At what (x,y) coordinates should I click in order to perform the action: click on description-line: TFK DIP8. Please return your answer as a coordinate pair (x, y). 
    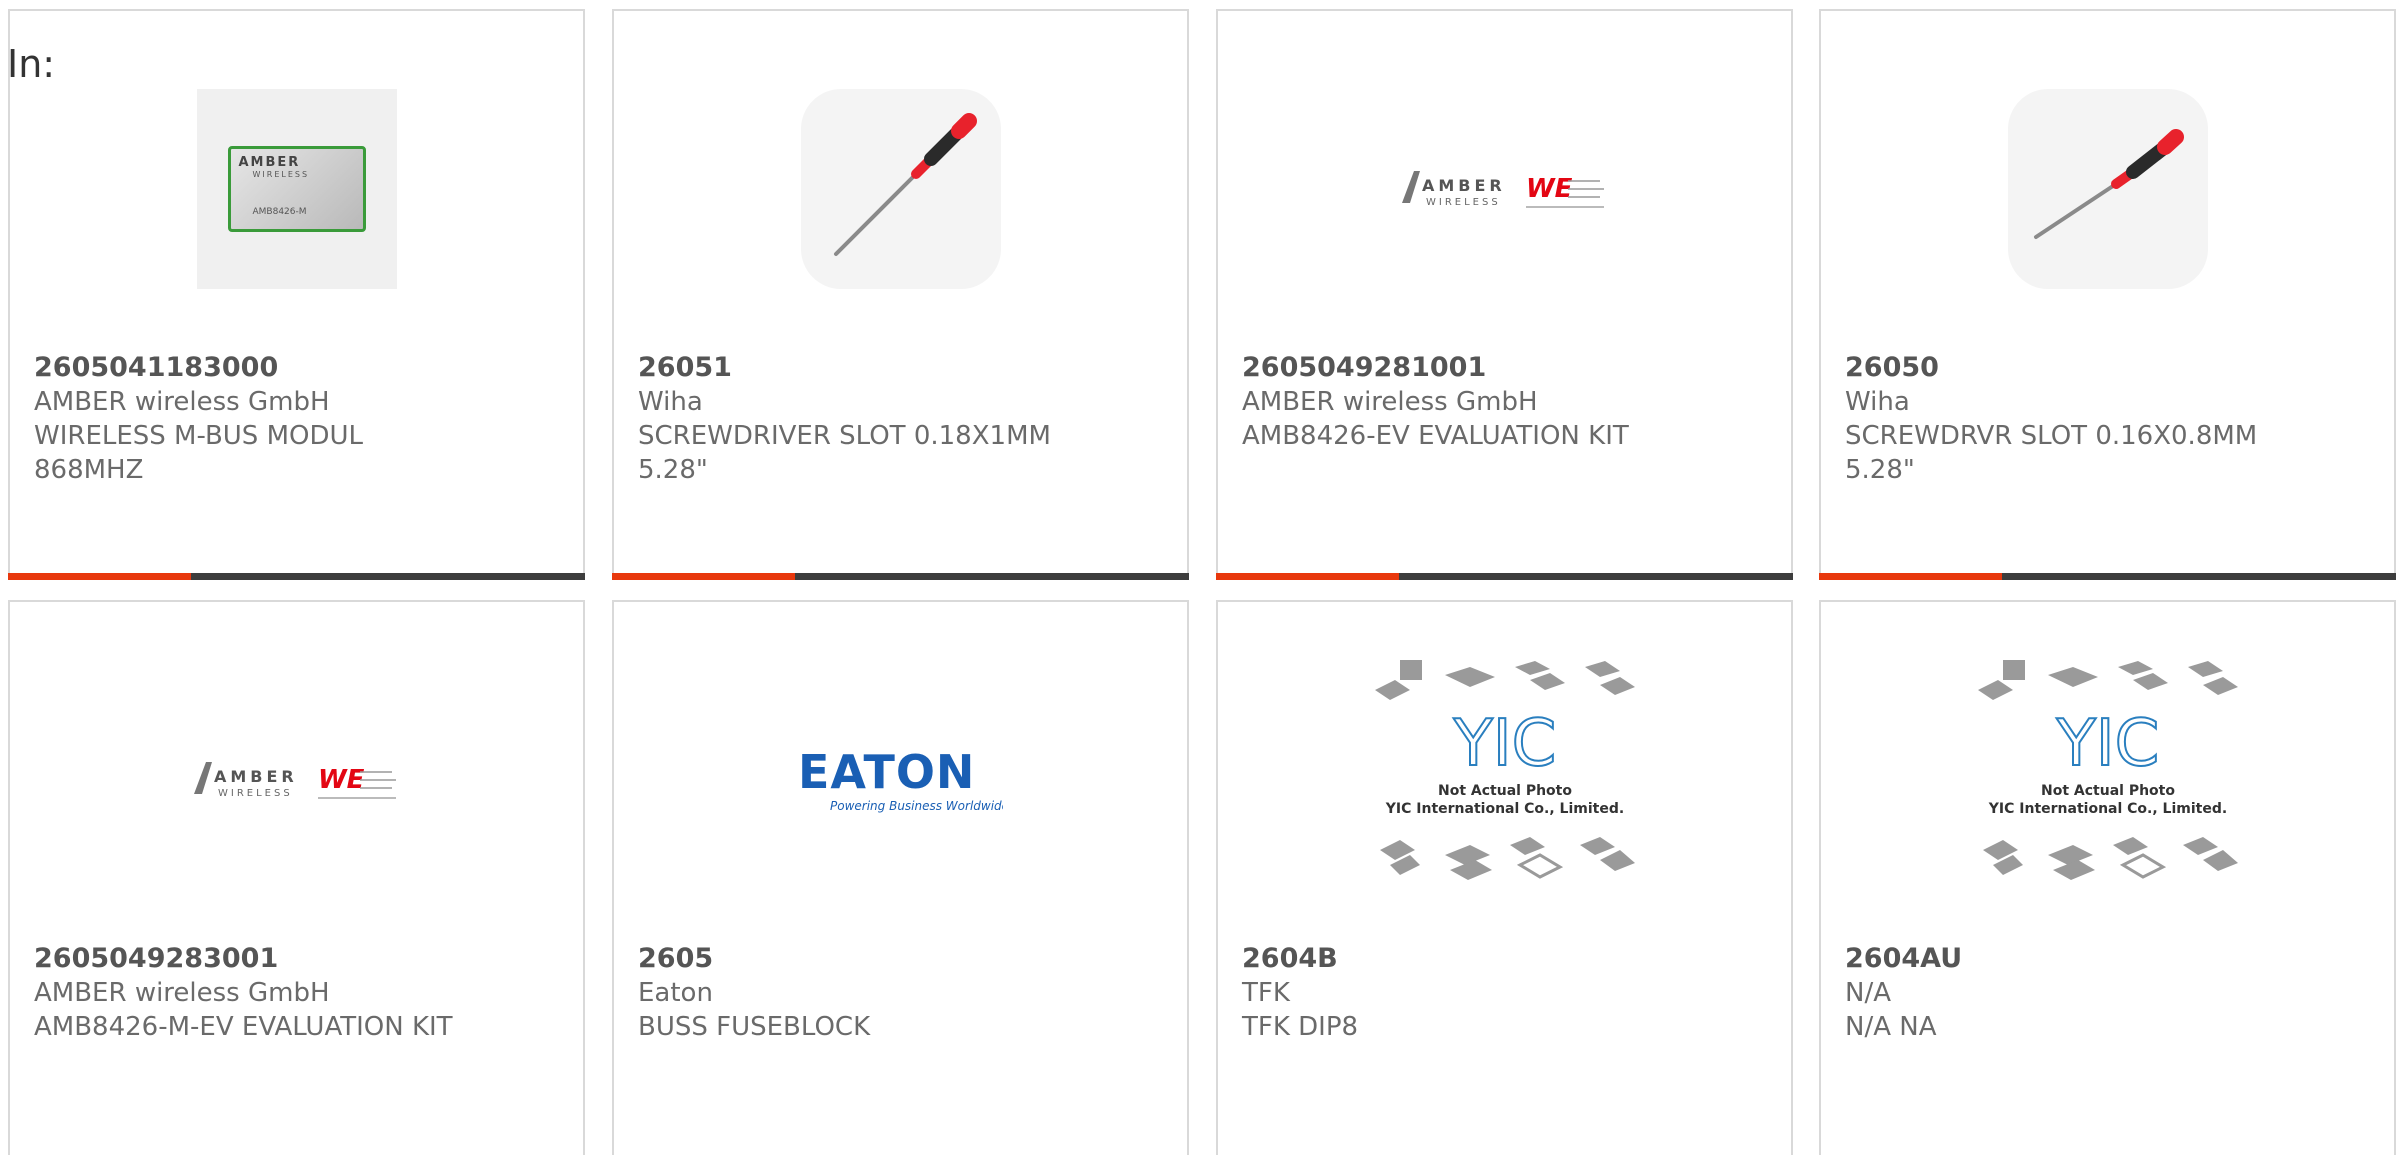
    Looking at the image, I should click on (1300, 1027).